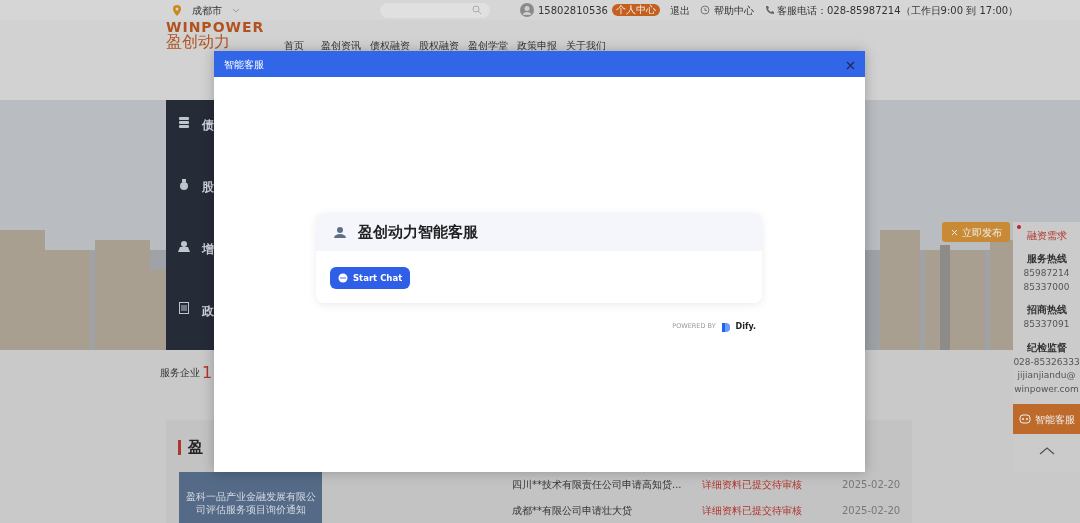 The image size is (1080, 523). What do you see at coordinates (898, 10) in the screenshot?
I see `hotline-text: 客服电话：028-85987214（工作日9:00 到 17:00）` at bounding box center [898, 10].